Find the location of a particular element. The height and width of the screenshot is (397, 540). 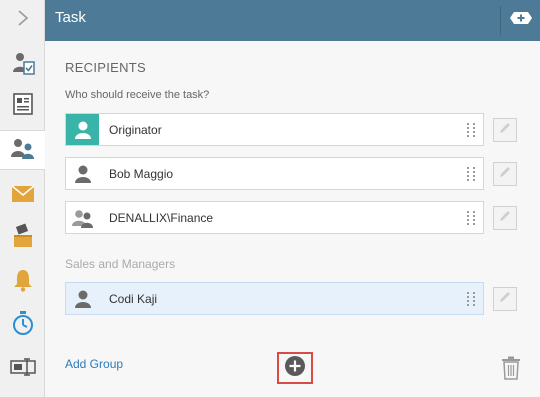

sidebar-item-outcomes is located at coordinates (22, 238).